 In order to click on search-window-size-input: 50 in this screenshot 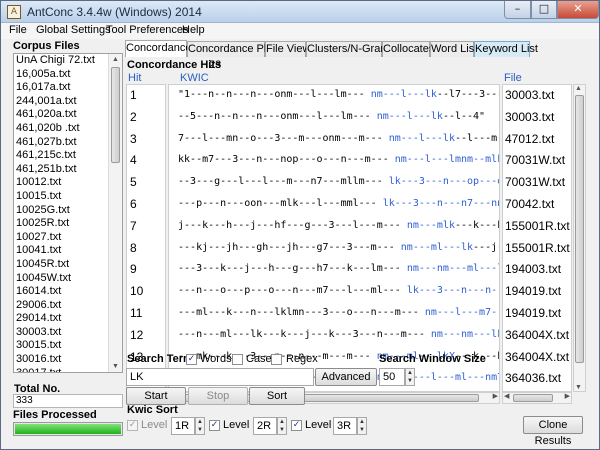, I will do `click(392, 377)`.